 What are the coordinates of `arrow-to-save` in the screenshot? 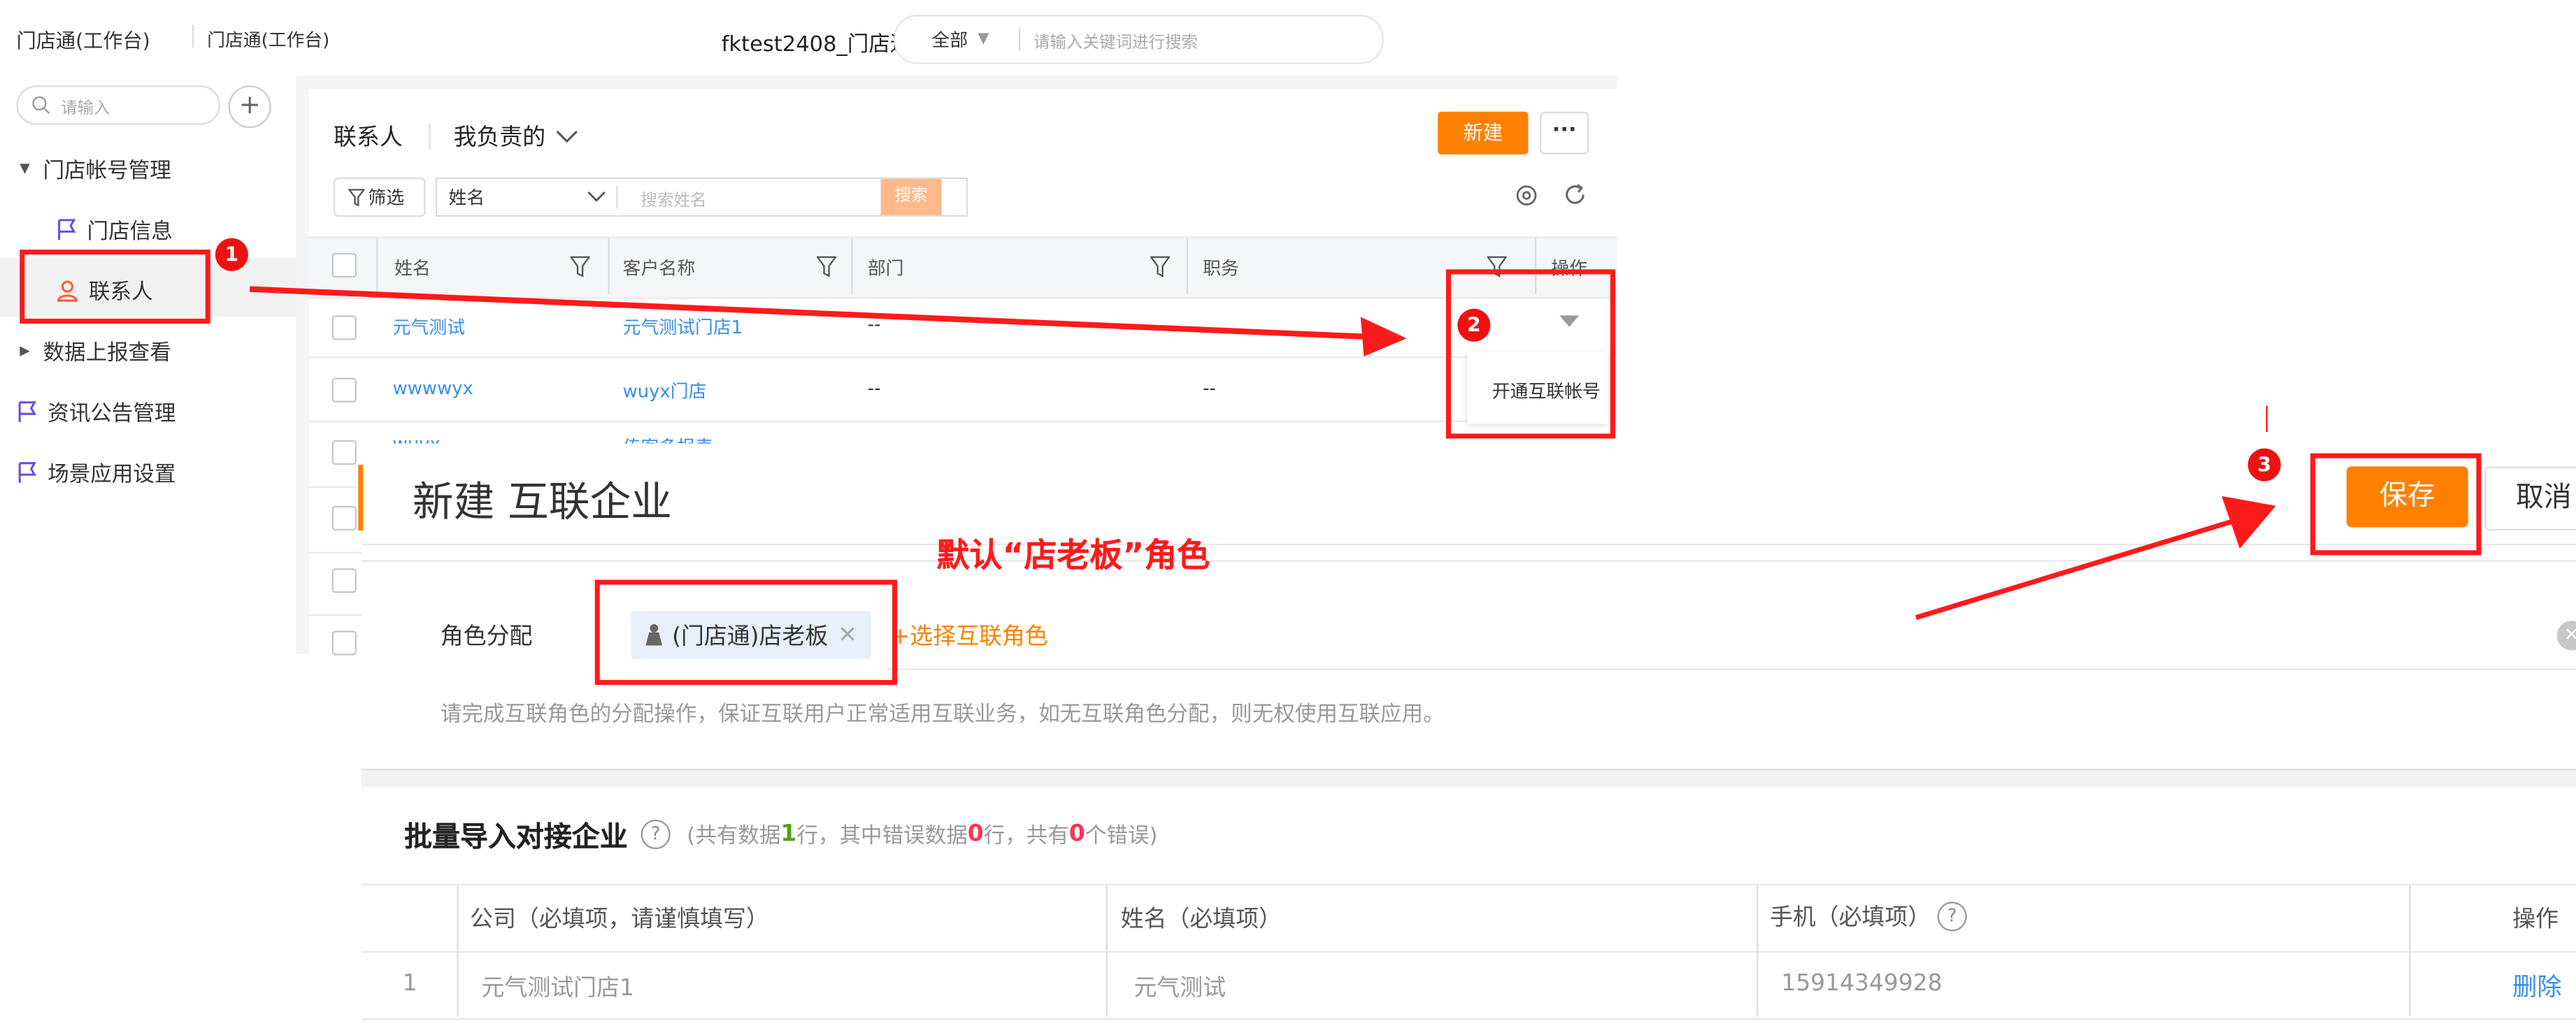 It's located at (2095, 558).